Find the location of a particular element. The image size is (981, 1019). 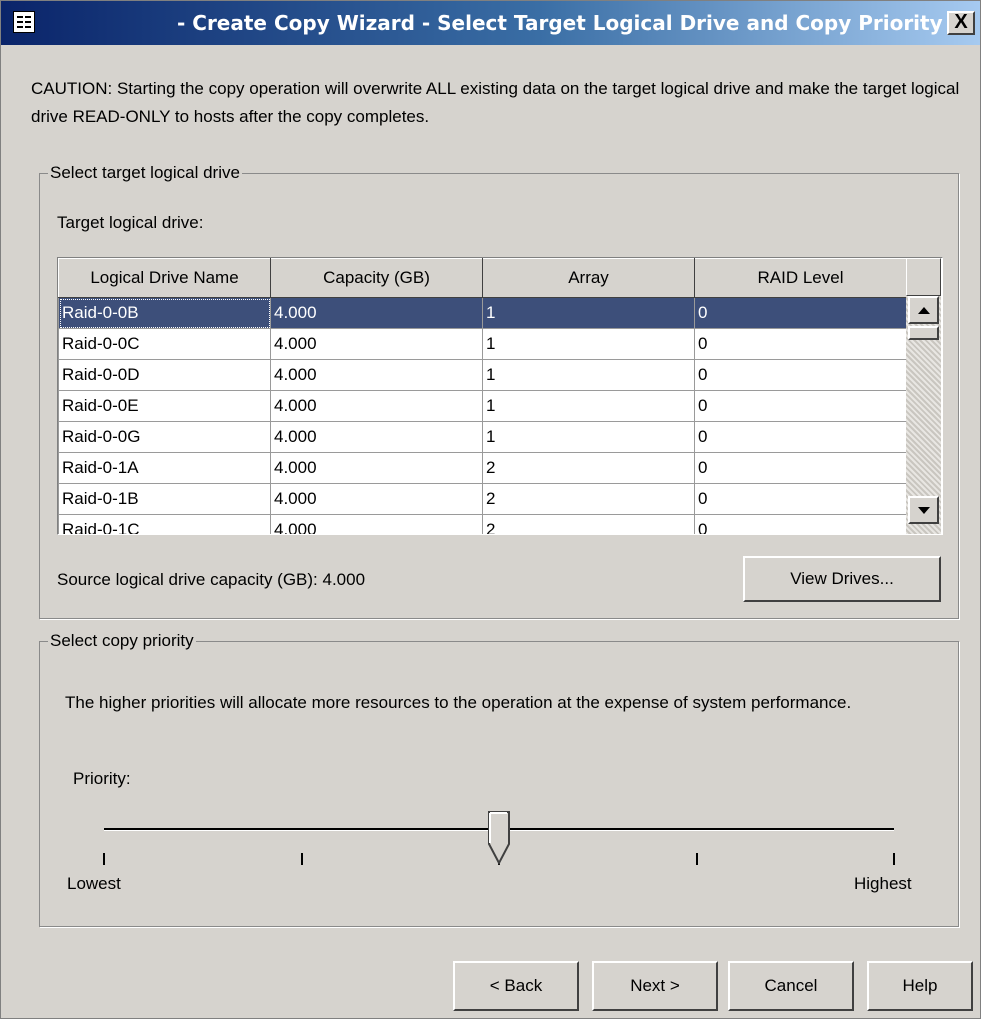

scroll-down-button is located at coordinates (923, 510).